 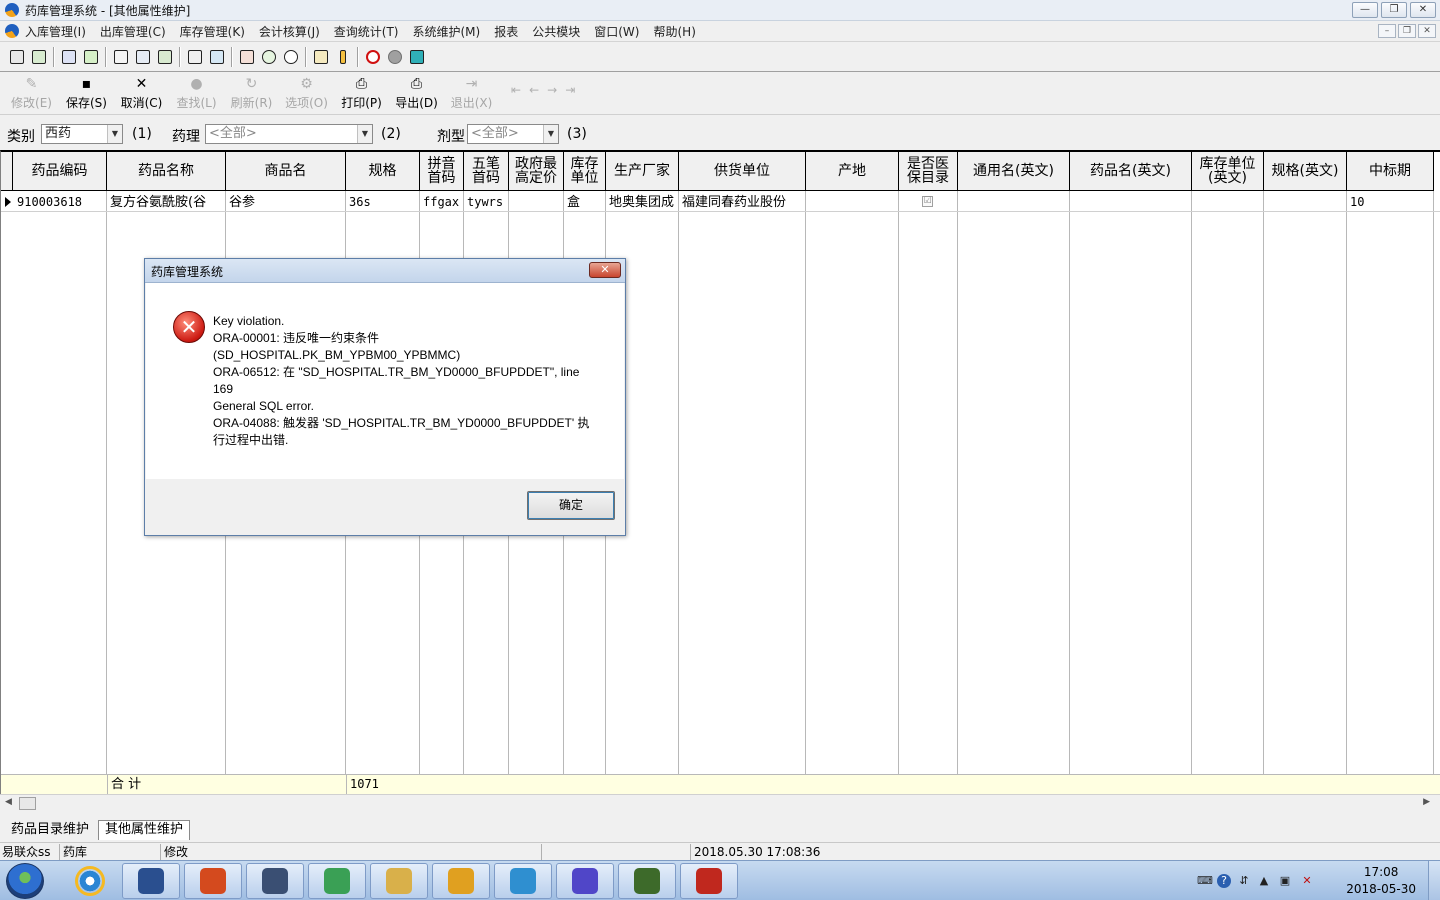 What do you see at coordinates (1131, 171) in the screenshot?
I see `column-header-drug-name-en: 药品名(英文)` at bounding box center [1131, 171].